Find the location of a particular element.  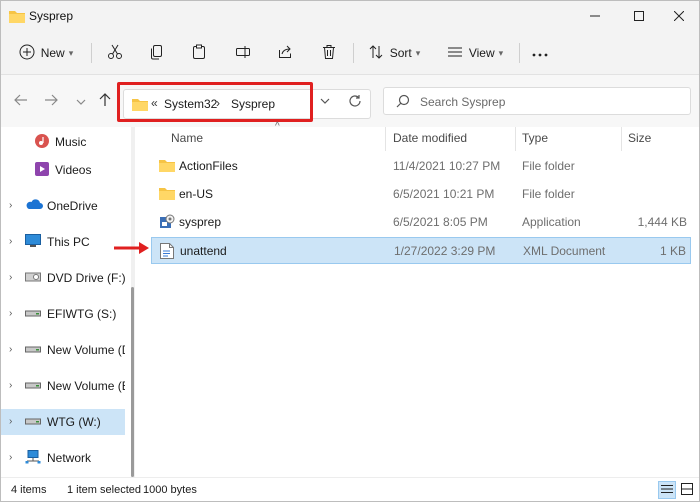

sidebar-item-dvd-drive: › DVD Drive (F:) CC is located at coordinates (63, 278).